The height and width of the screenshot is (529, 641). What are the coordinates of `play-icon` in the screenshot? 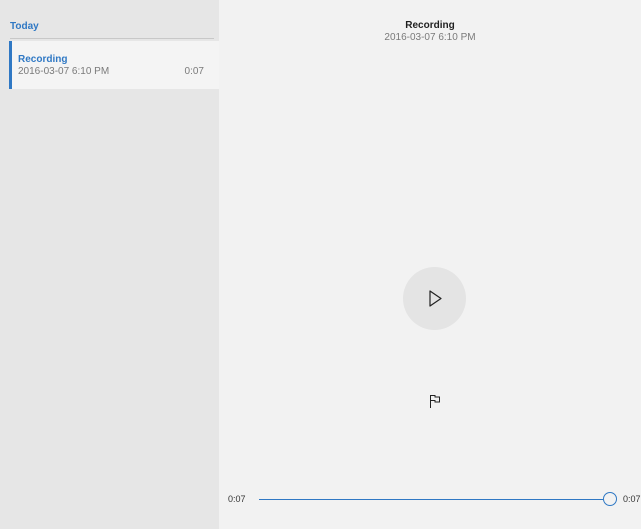 It's located at (435, 298).